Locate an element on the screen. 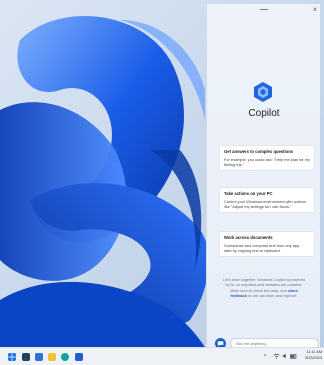 The height and width of the screenshot is (365, 324). panel-title-bar: × is located at coordinates (264, 11).